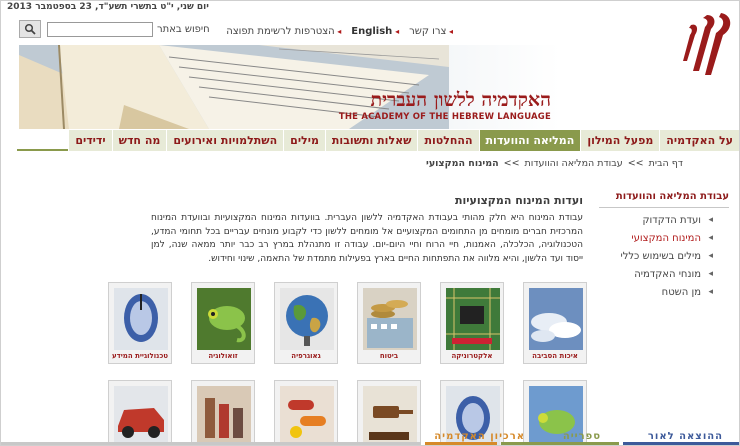 The width and height of the screenshot is (740, 446). Describe the element at coordinates (371, 140) in the screenshot. I see `tab-qa: שאלות ותשובות` at that location.